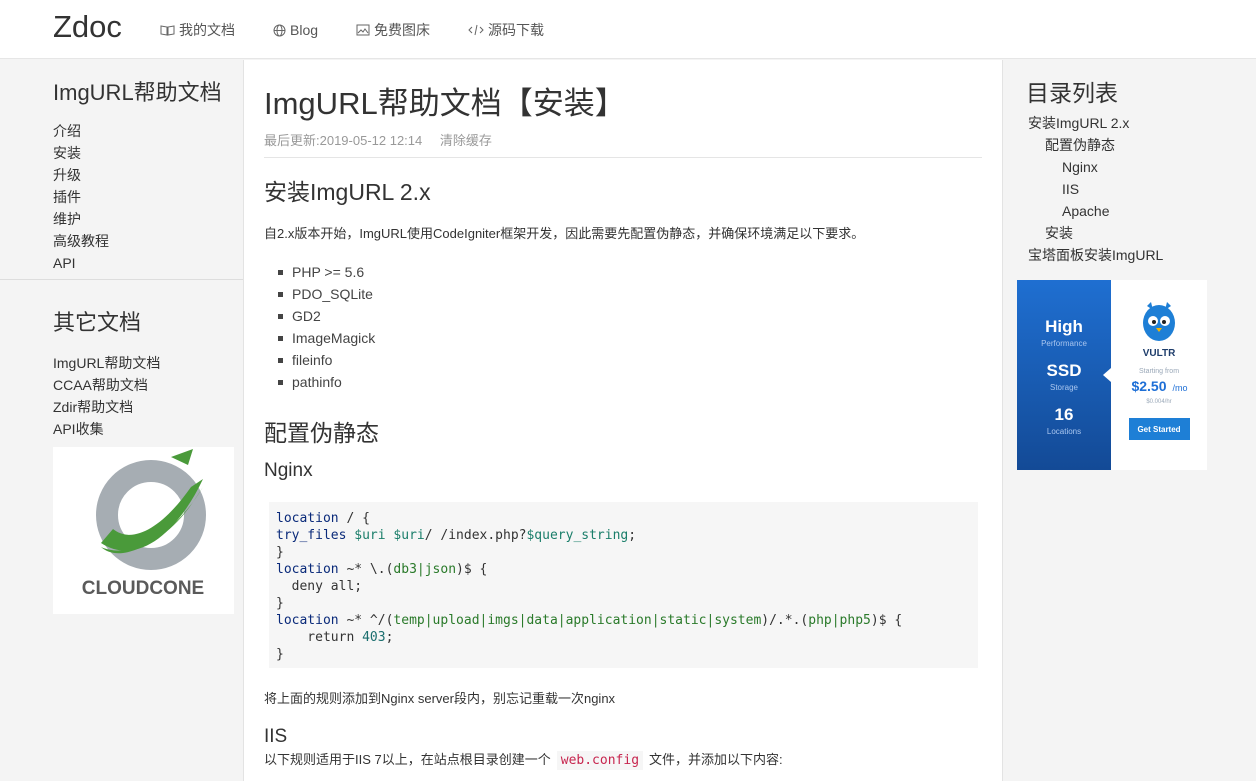 Image resolution: width=1256 pixels, height=781 pixels. What do you see at coordinates (445, 103) in the screenshot?
I see `page-title: ImgURL帮助文档【安装】` at bounding box center [445, 103].